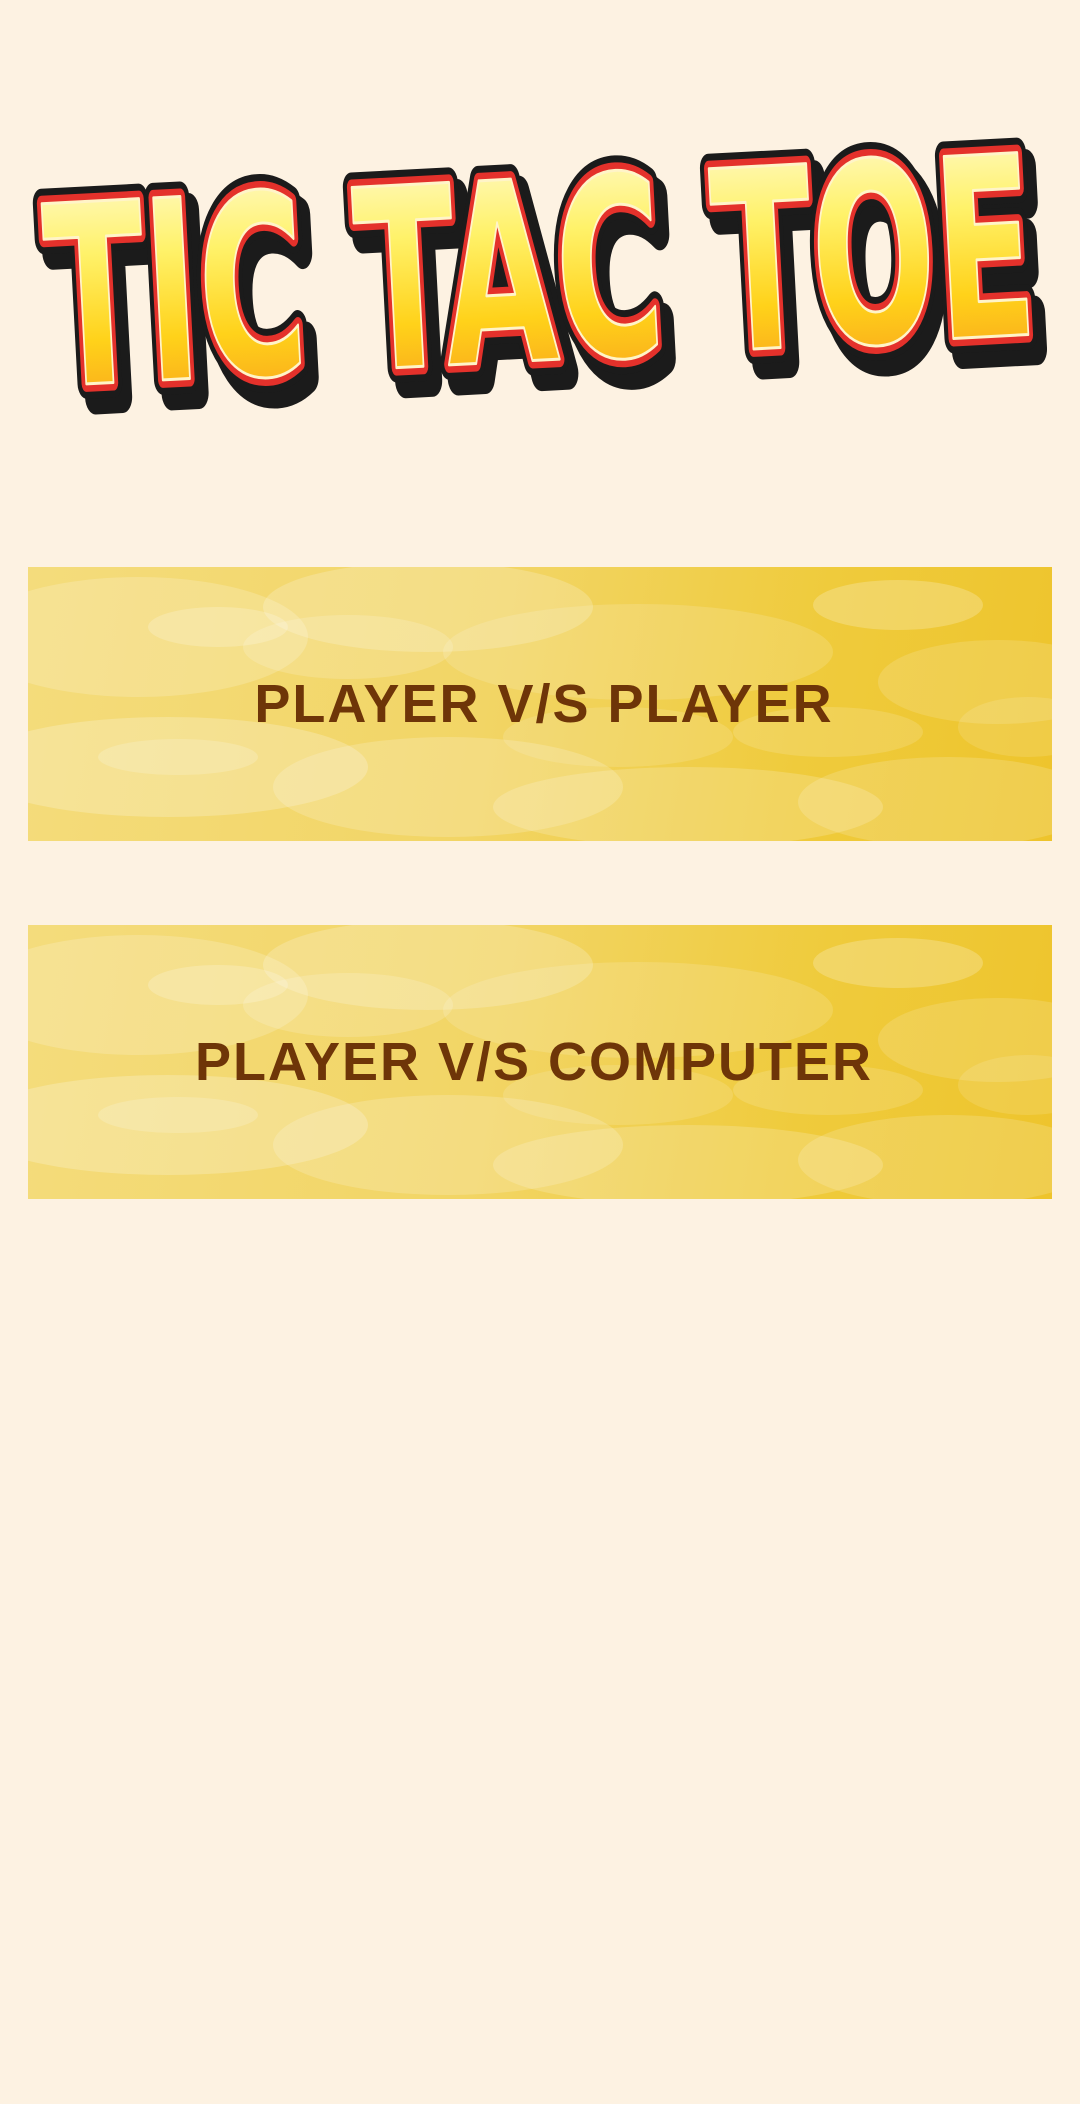 The height and width of the screenshot is (2104, 1080). What do you see at coordinates (534, 1062) in the screenshot?
I see `player-vs-computer-label: PLAYER V/S COMPUTER` at bounding box center [534, 1062].